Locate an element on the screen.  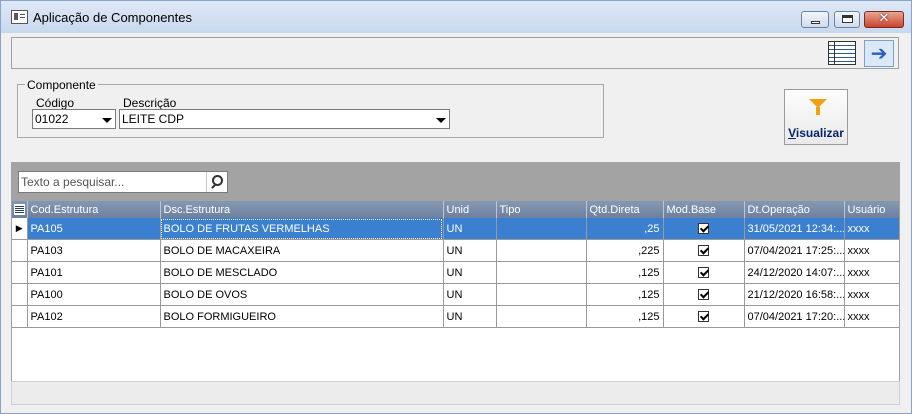
search-box is located at coordinates (123, 182).